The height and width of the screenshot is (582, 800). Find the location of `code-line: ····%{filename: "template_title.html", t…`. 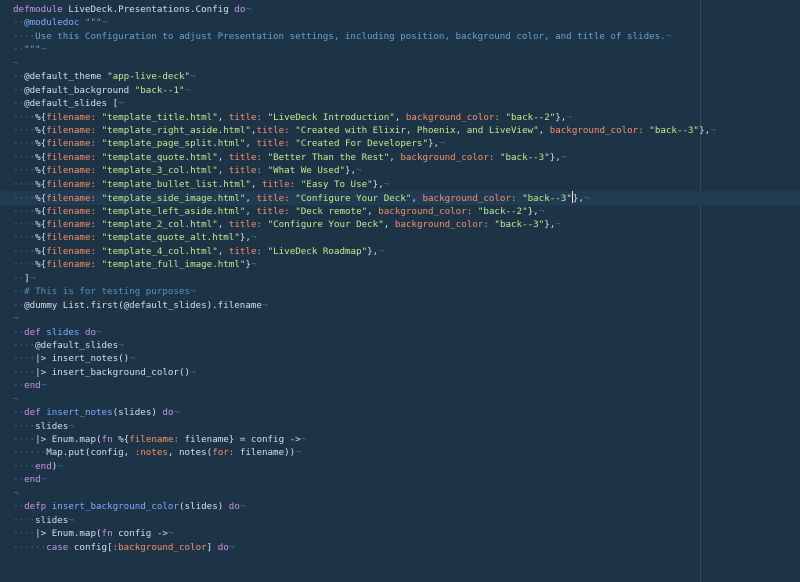

code-line: ····%{filename: "template_title.html", t… is located at coordinates (406, 117).